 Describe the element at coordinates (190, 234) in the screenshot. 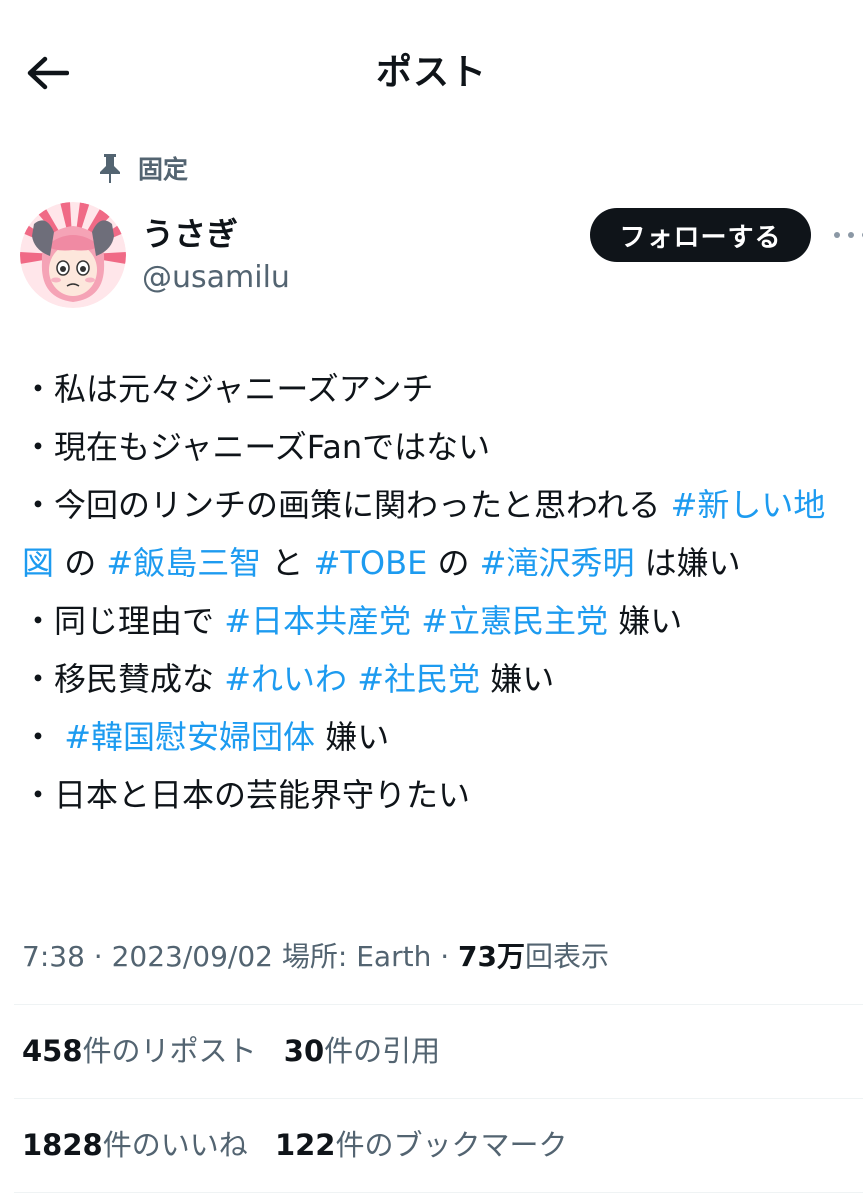

I see `user-name: うさぎ` at that location.